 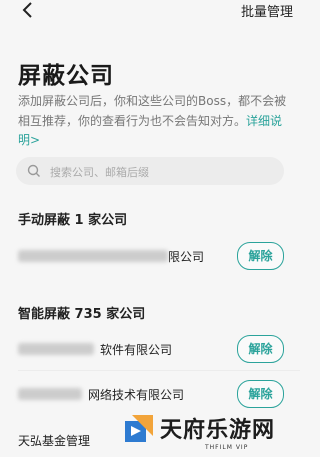 I want to click on search-icon, so click(x=33, y=170).